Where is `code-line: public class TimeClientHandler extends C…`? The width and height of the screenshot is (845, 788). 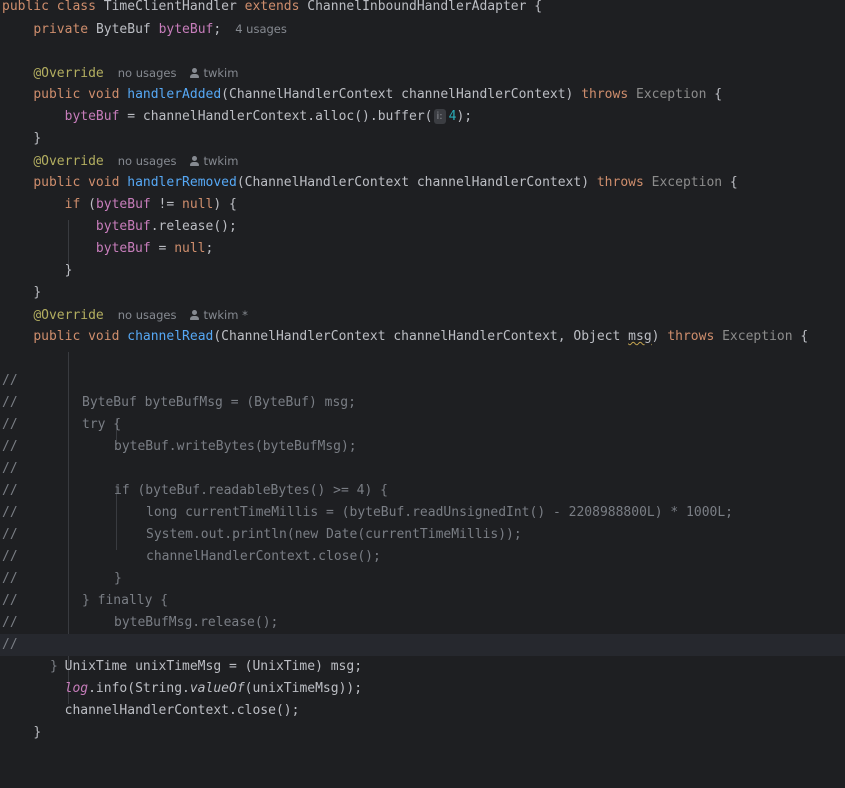
code-line: public class TimeClientHandler extends C… is located at coordinates (422, 9).